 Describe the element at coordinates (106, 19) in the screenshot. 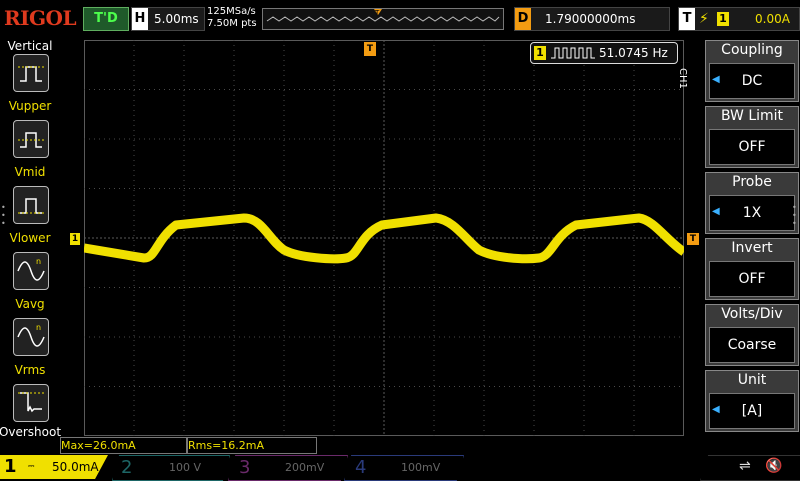

I see `trigger-status: T'D` at that location.